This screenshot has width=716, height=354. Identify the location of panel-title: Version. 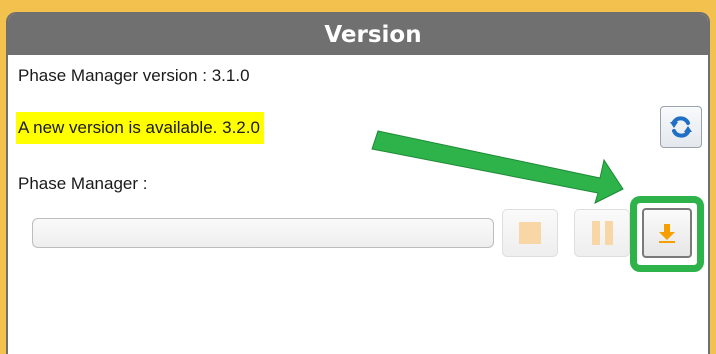
(358, 34).